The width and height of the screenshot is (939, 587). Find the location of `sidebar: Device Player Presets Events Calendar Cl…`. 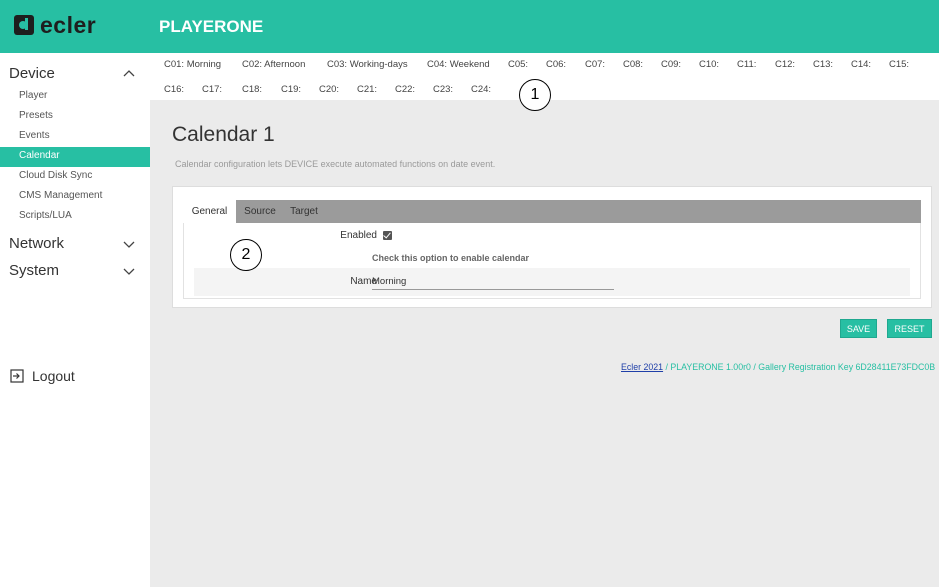

sidebar: Device Player Presets Events Calendar Cl… is located at coordinates (75, 320).